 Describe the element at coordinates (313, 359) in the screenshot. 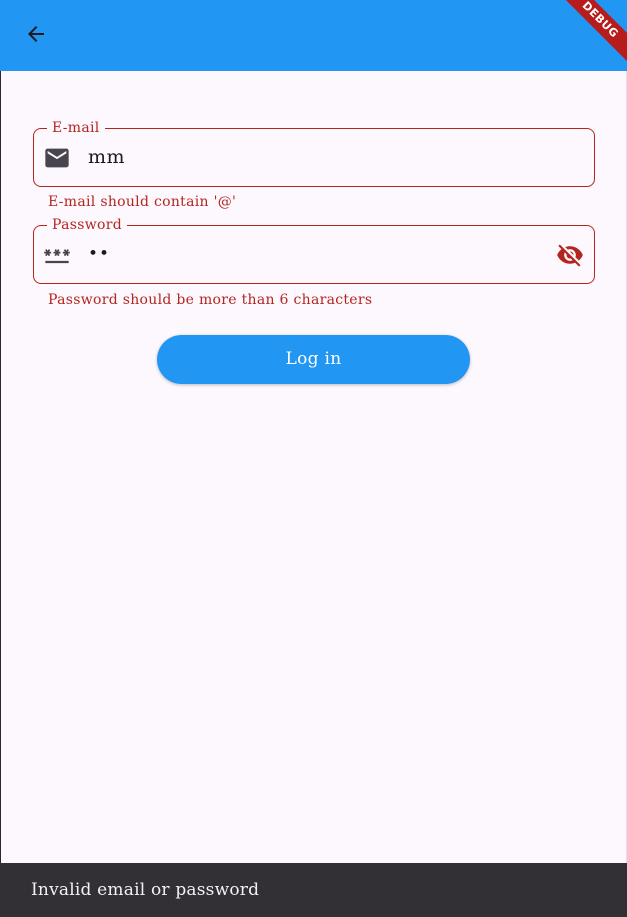

I see `login-button: Log in` at that location.